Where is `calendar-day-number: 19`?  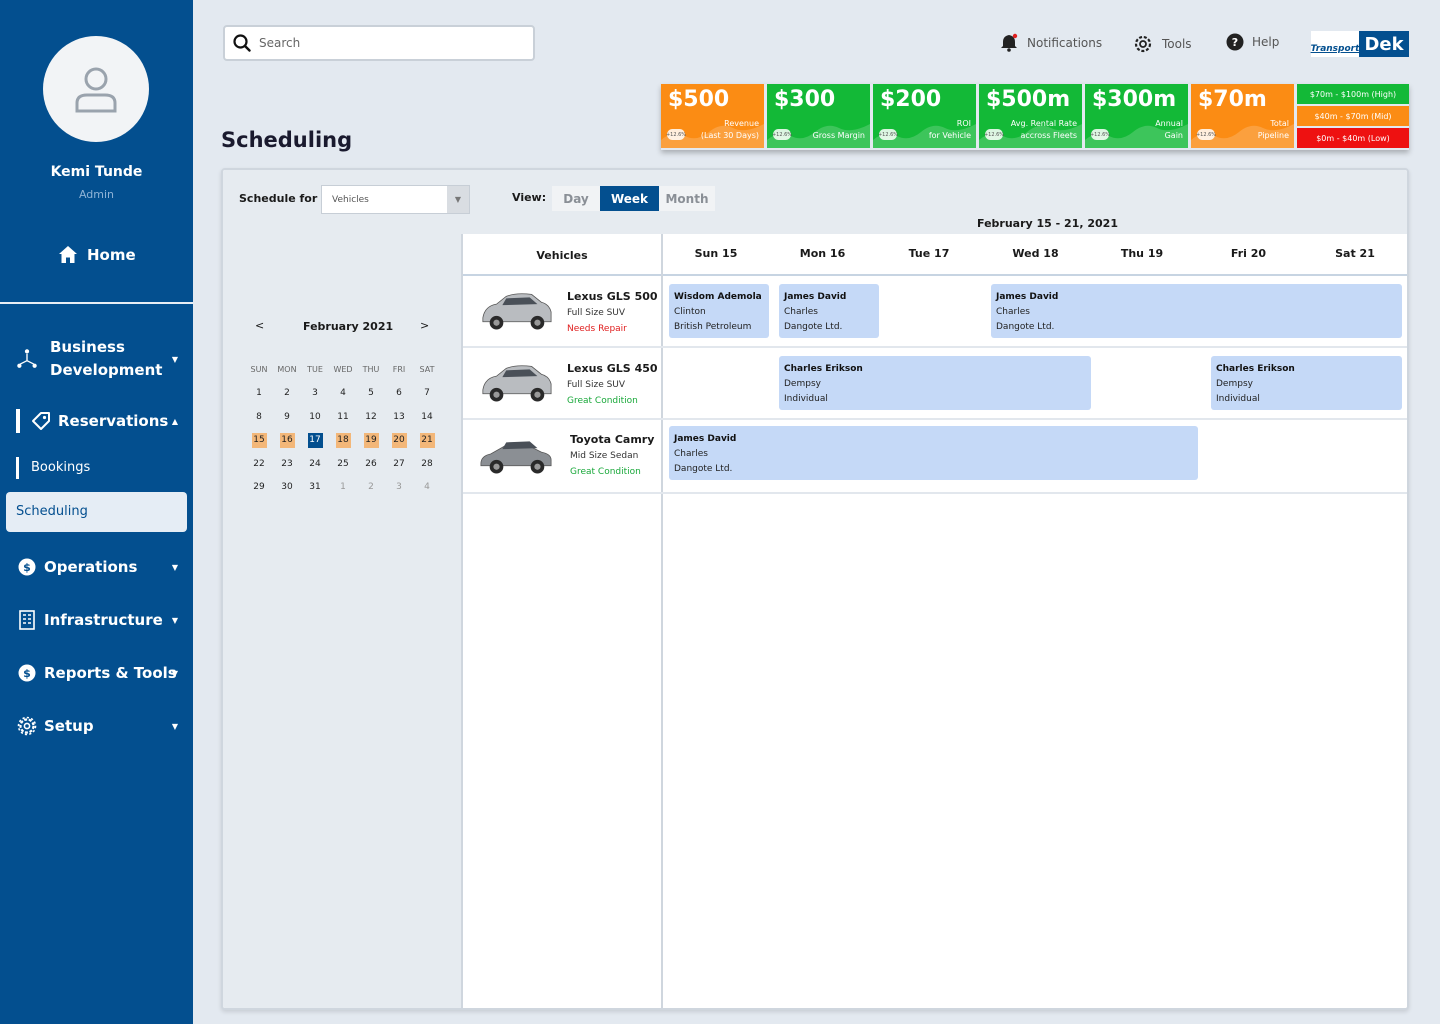 calendar-day-number: 19 is located at coordinates (371, 440).